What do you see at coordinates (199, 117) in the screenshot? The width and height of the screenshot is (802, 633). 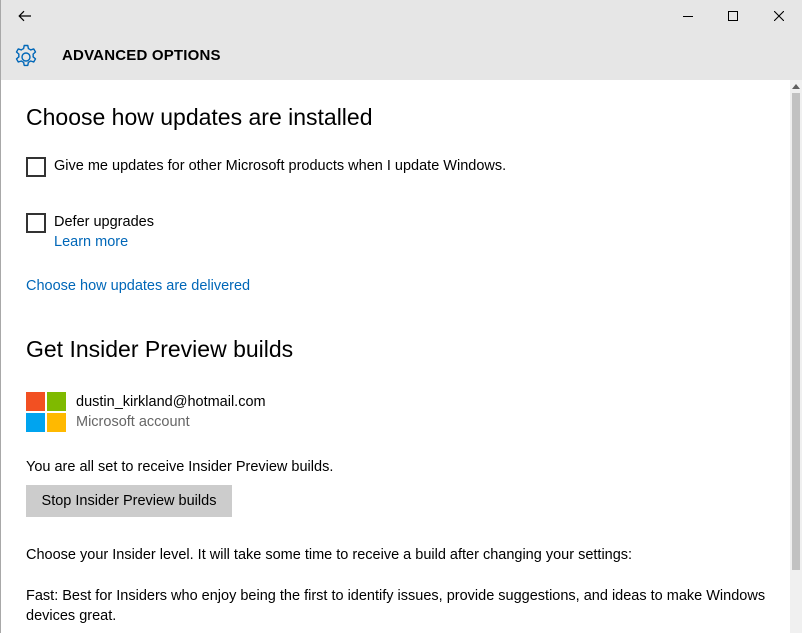 I see `section-heading-updates: Choose how updates are installed` at bounding box center [199, 117].